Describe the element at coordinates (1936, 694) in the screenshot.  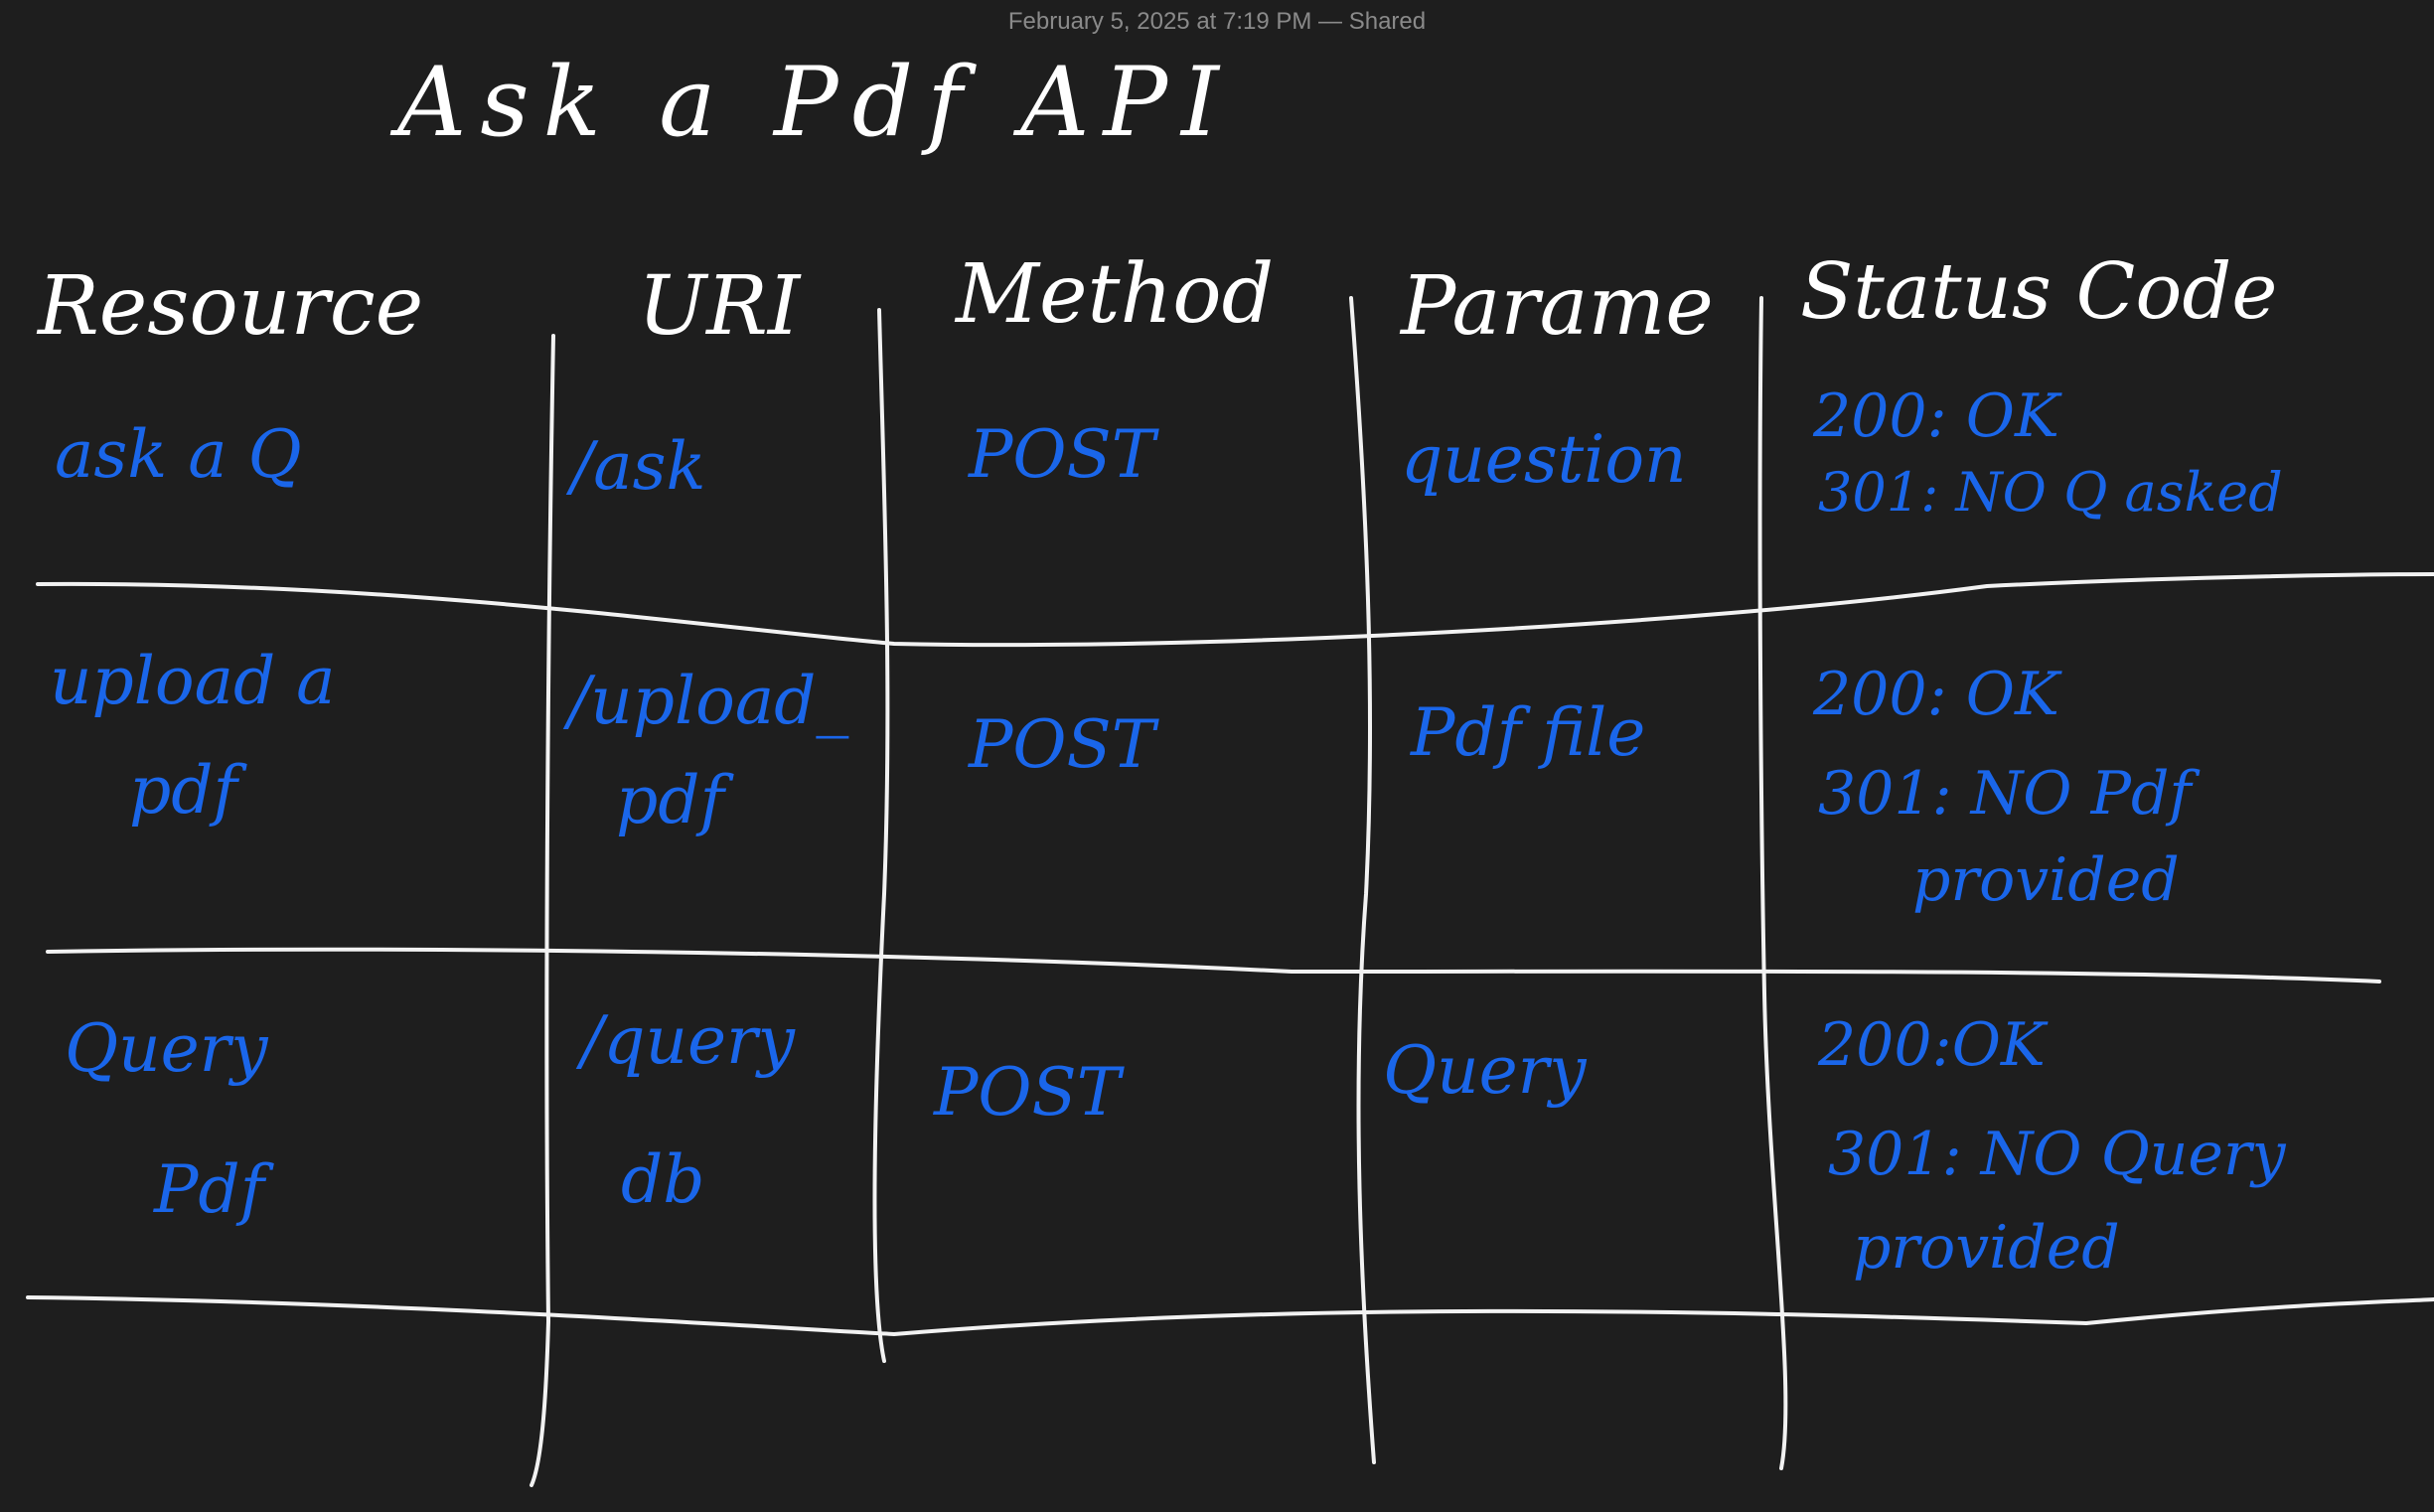
I see `row2-status-line1: 200: OK` at that location.